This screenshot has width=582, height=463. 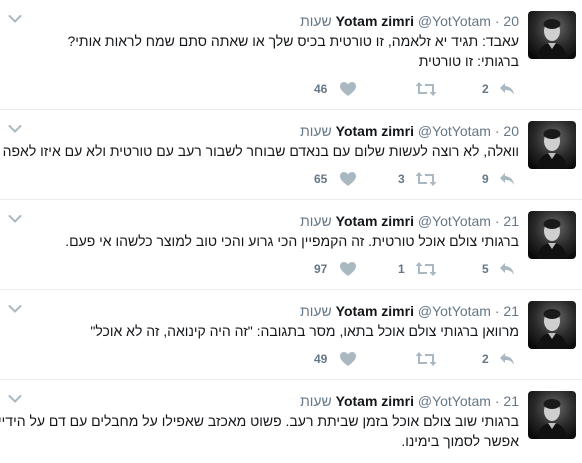 What do you see at coordinates (291, 184) in the screenshot?
I see `tweet-actions: 9 3 65` at bounding box center [291, 184].